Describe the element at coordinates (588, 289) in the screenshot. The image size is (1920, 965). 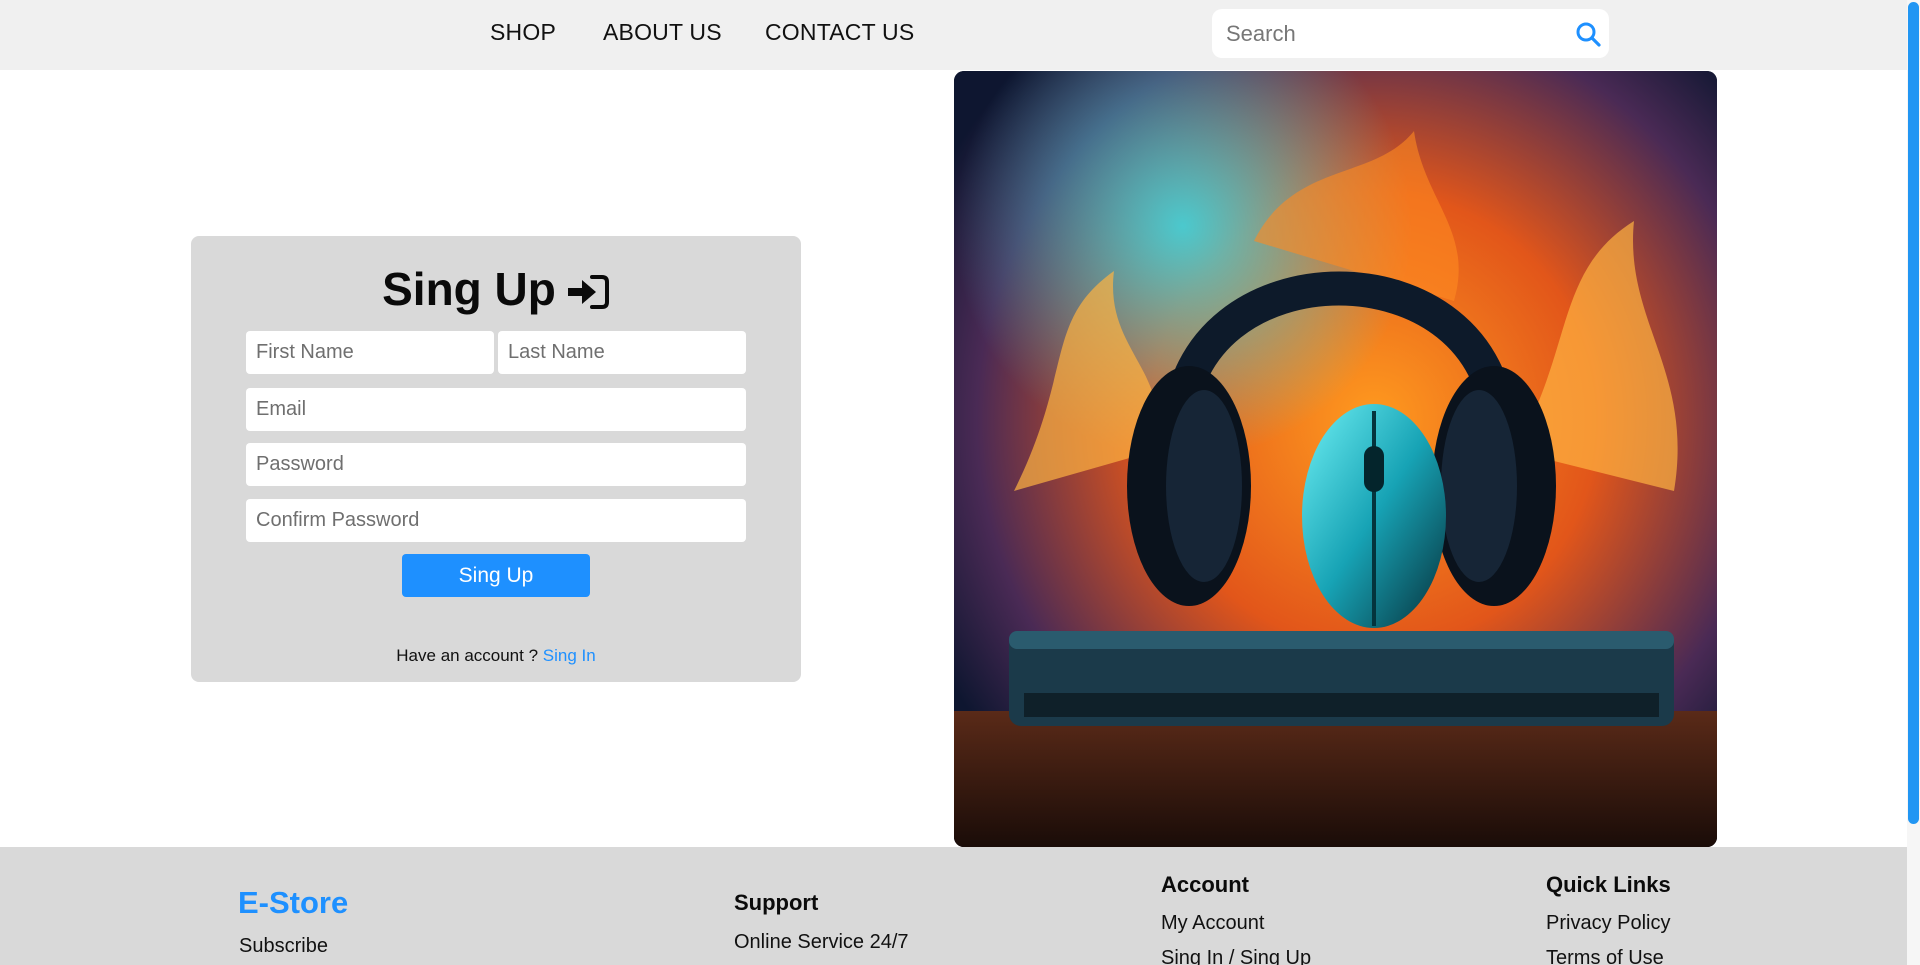
I see `sign-in-icon` at that location.